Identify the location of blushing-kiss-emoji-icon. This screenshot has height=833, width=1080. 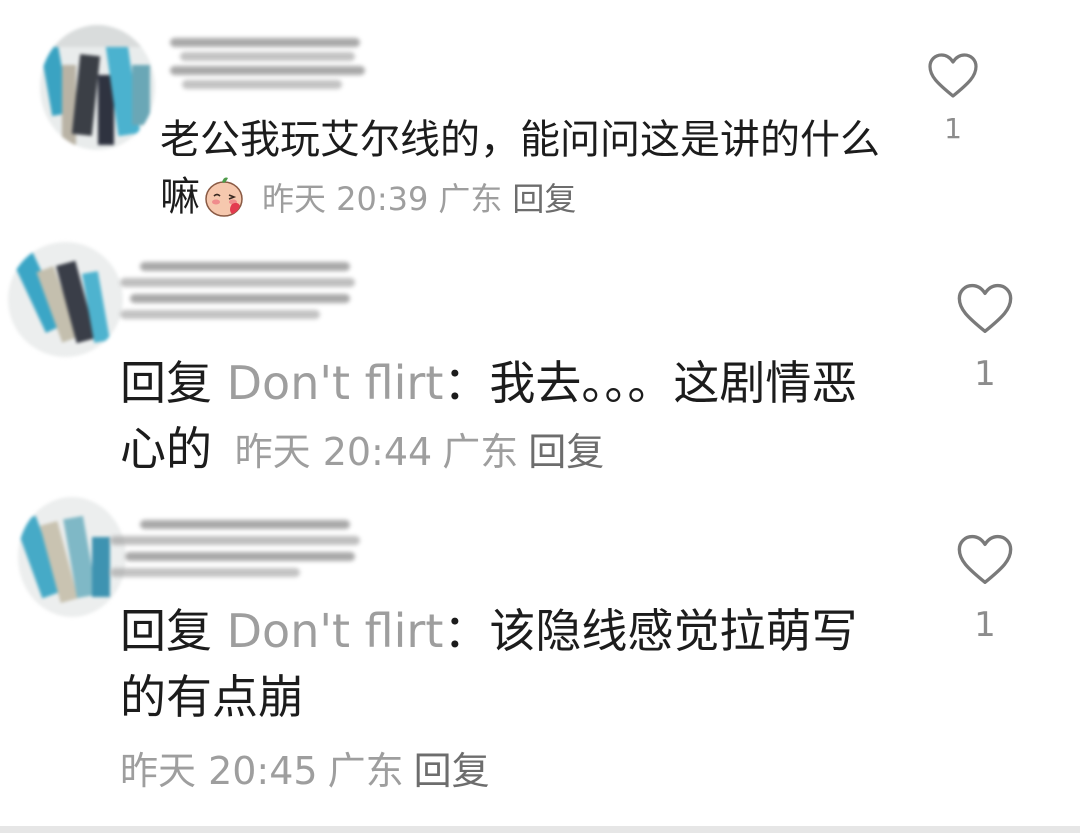
(224, 196).